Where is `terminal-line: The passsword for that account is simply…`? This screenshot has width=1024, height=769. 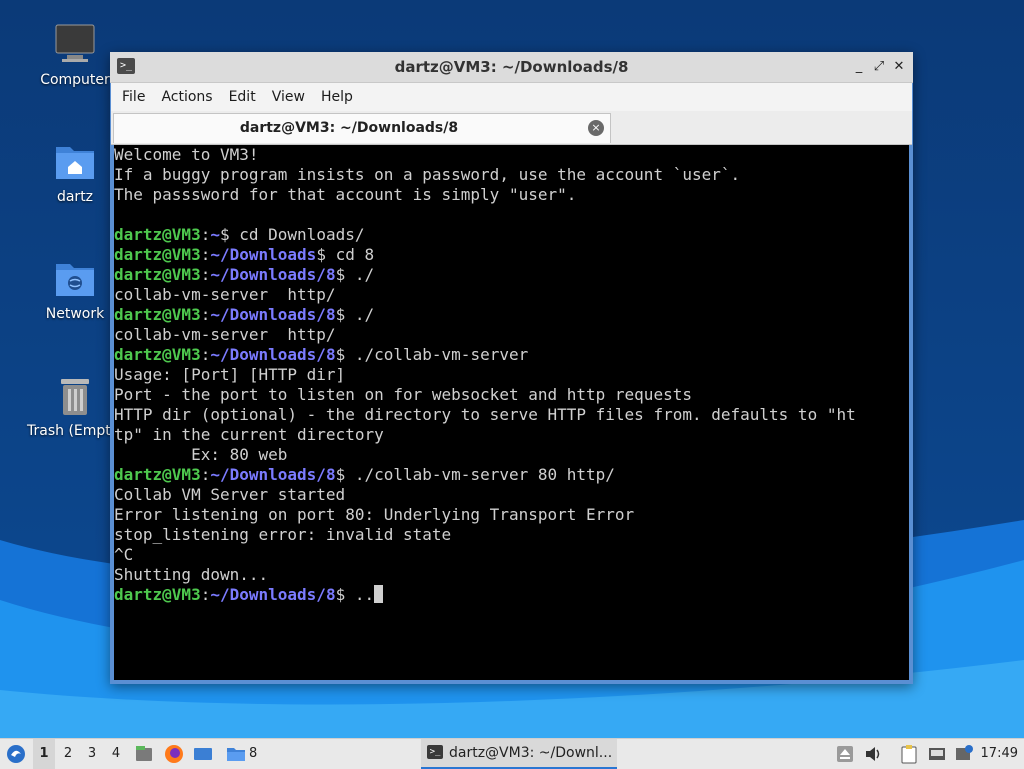
terminal-line: The passsword for that account is simply… is located at coordinates (511, 195).